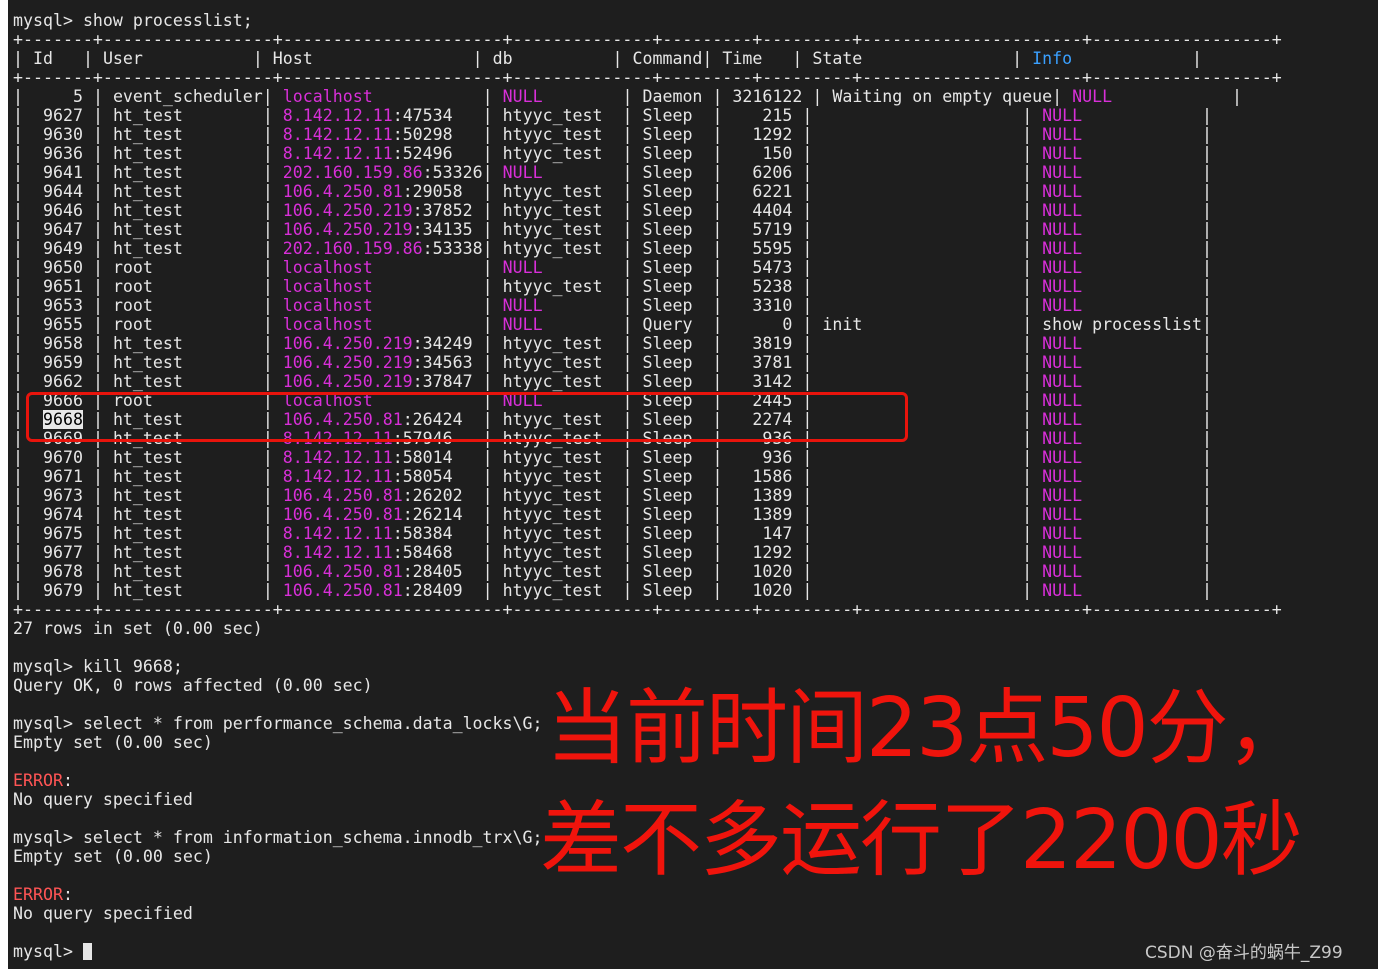 The width and height of the screenshot is (1378, 969). What do you see at coordinates (442, 229) in the screenshot?
I see `row-port: :34135` at bounding box center [442, 229].